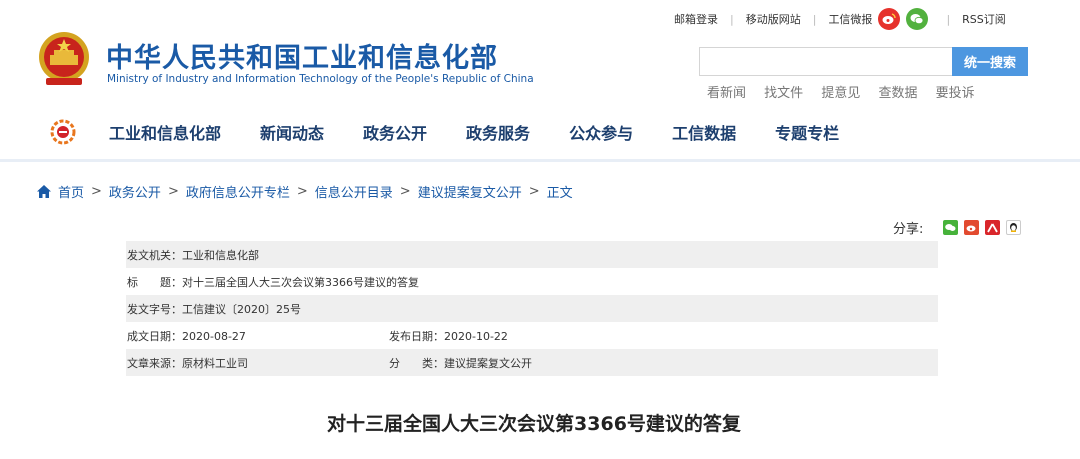 The image size is (1080, 459). What do you see at coordinates (984, 19) in the screenshot?
I see `rss-link: RSS订阅` at bounding box center [984, 19].